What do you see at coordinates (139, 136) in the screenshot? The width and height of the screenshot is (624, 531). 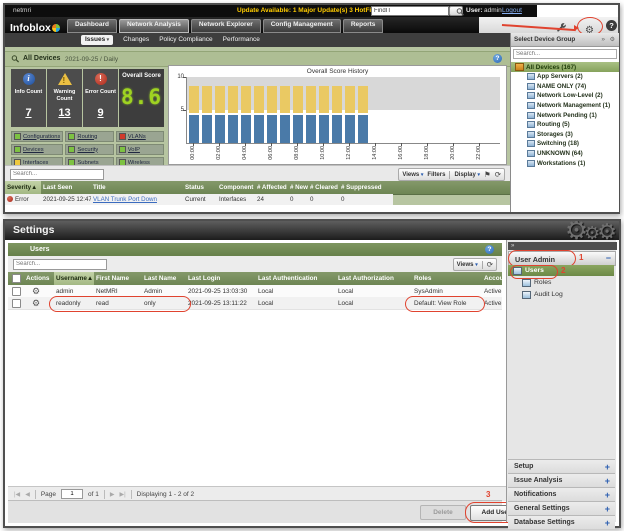 I see `category-vlans: VLANs` at bounding box center [139, 136].